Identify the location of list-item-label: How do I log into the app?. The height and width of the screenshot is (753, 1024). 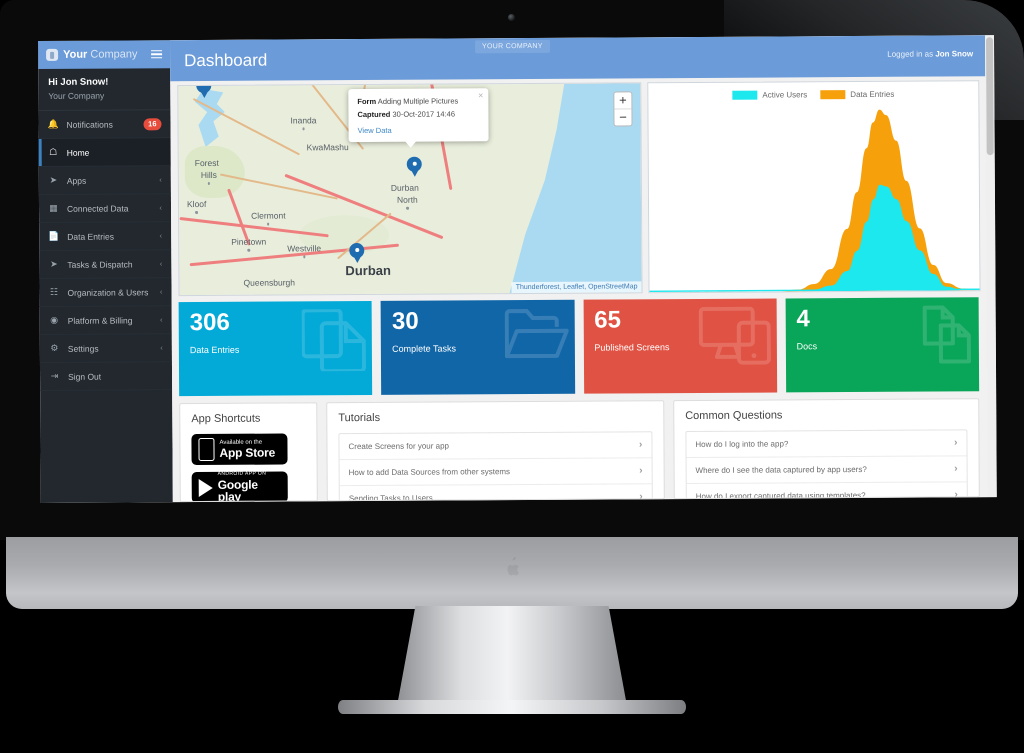
(742, 444).